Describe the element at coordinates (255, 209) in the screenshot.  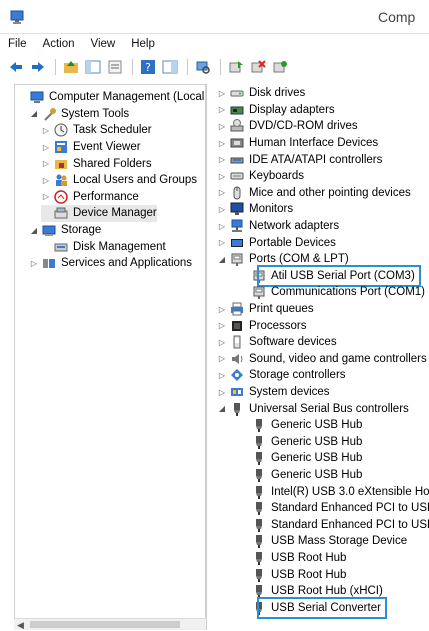
I see `device-tree-item: ▷ Monitors` at that location.